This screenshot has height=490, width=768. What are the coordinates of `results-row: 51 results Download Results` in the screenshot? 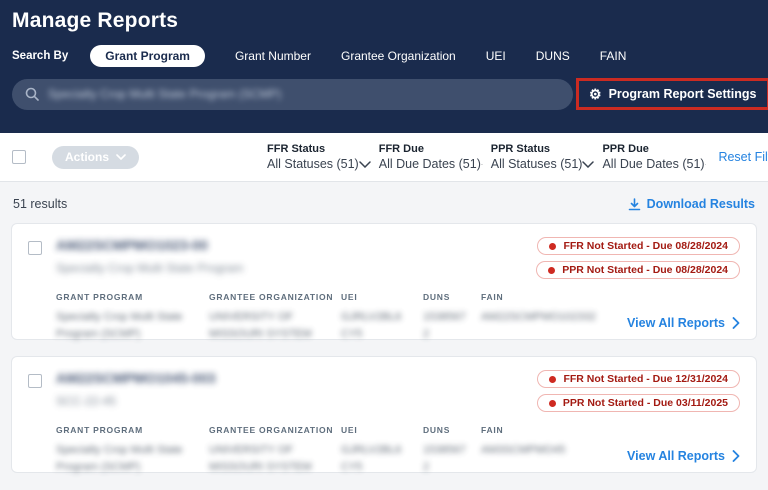 It's located at (384, 202).